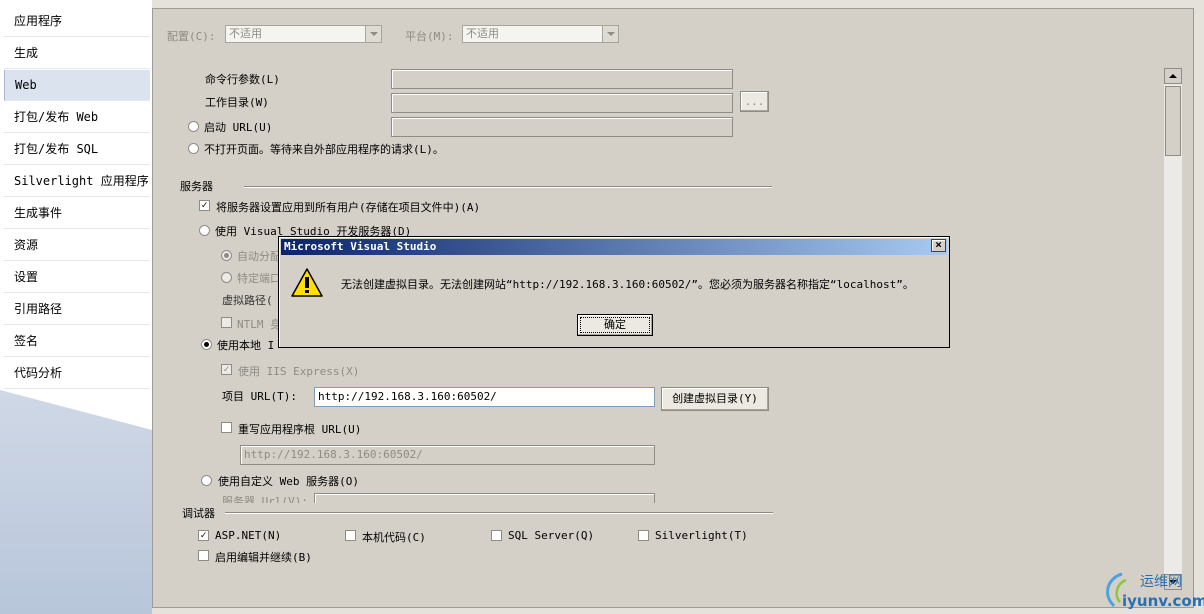 Image resolution: width=1204 pixels, height=614 pixels. I want to click on watermark-line2: iyunv.com, so click(1163, 601).